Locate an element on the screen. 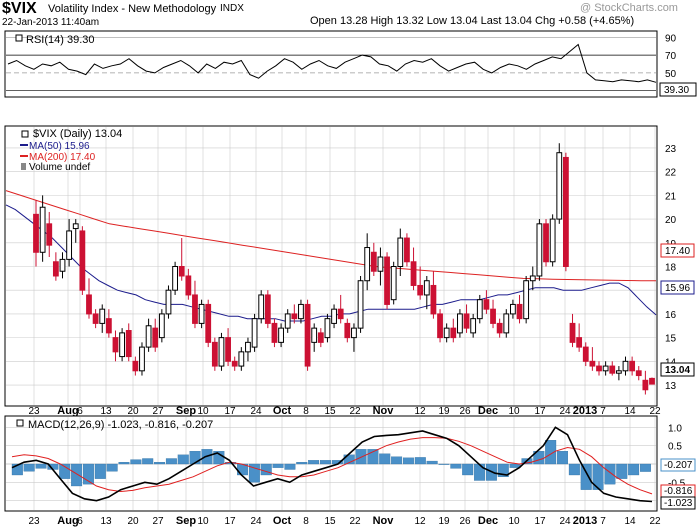 This screenshot has height=530, width=700. x-axis-tick: Nov is located at coordinates (384, 521).